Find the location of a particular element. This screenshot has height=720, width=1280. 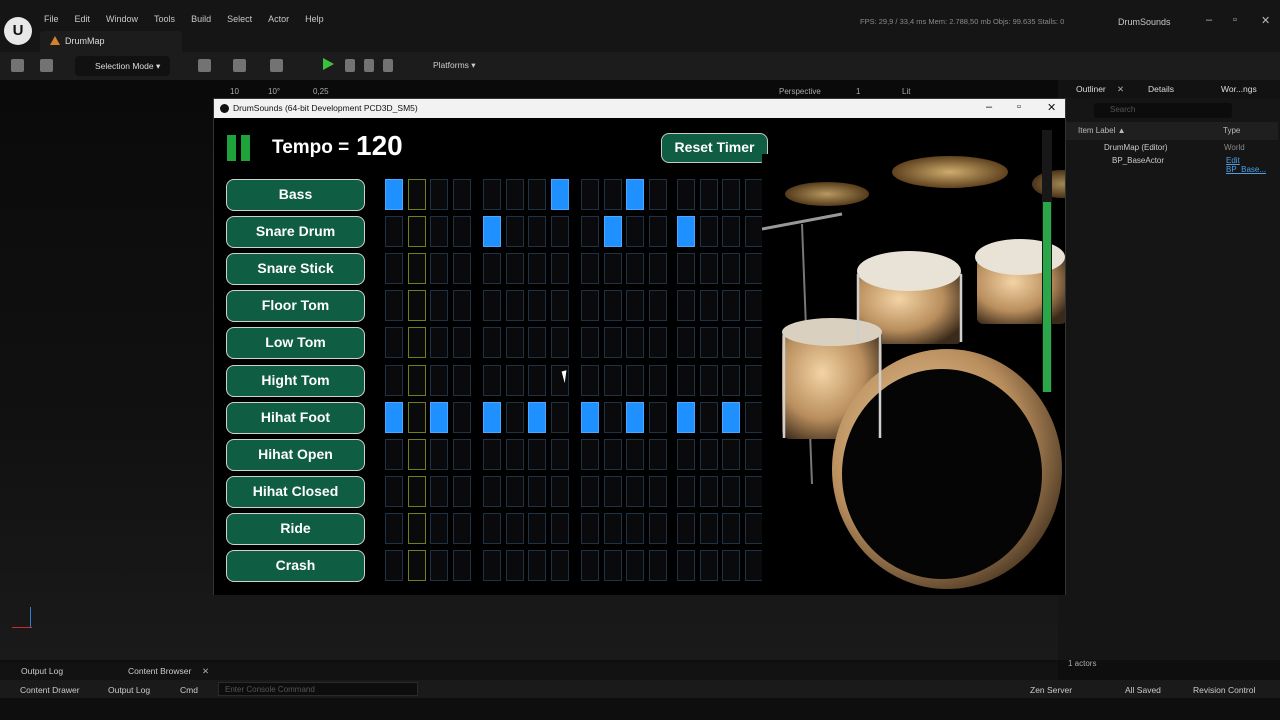

tab-details: Details is located at coordinates (1161, 89).